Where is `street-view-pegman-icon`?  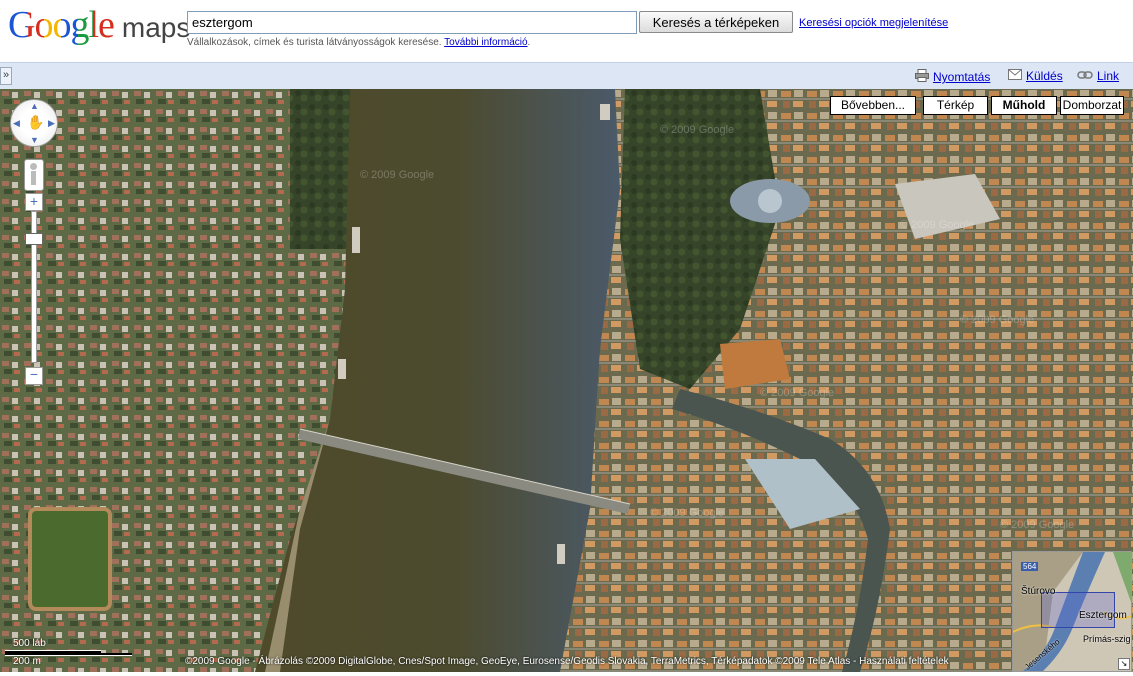
street-view-pegman-icon is located at coordinates (34, 175).